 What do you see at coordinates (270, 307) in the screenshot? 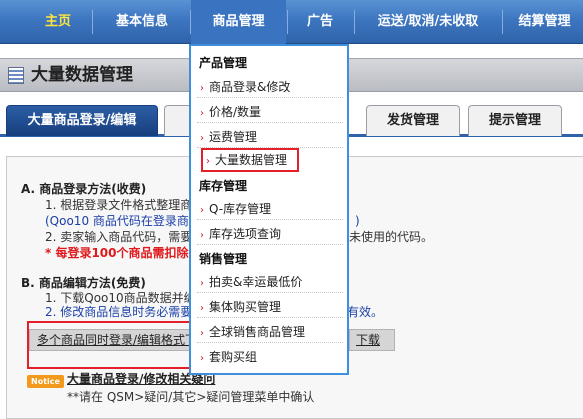
I see `dropdown-item-group-buy: › 集体购买管理` at bounding box center [270, 307].